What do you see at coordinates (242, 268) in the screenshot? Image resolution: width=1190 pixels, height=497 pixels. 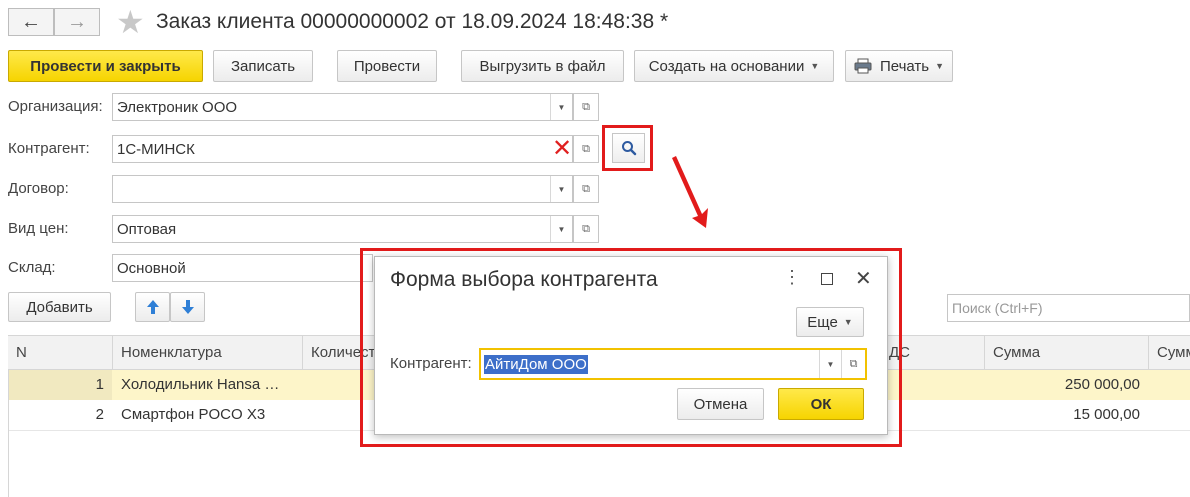 I see `warehouse-field: Основной` at bounding box center [242, 268].